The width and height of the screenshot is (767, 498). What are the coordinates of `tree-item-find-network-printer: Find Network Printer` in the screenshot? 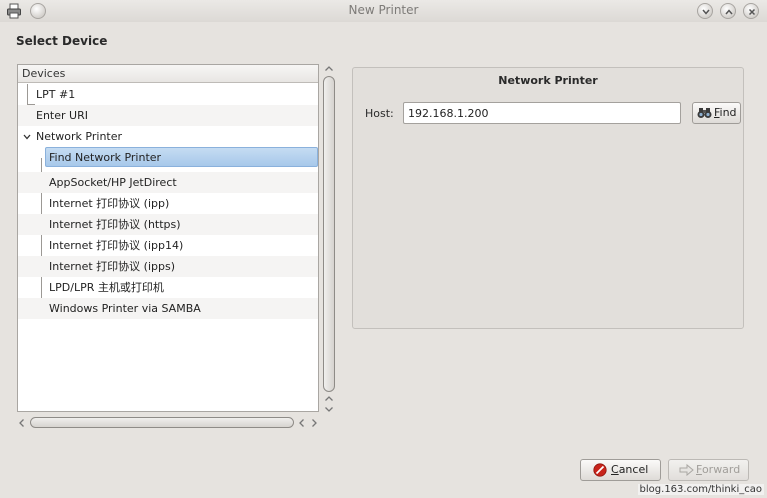 It's located at (168, 157).